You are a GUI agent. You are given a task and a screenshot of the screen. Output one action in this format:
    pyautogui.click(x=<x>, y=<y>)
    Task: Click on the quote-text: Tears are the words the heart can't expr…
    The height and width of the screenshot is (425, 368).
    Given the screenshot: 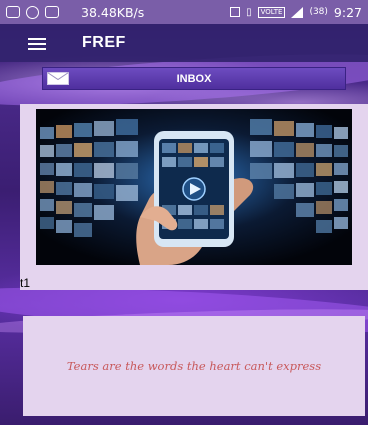 What is the action you would take?
    pyautogui.click(x=194, y=366)
    